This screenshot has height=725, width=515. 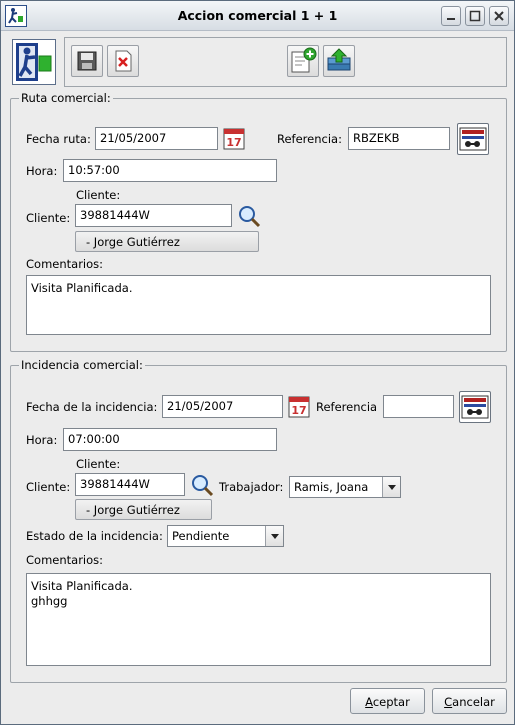 I want to click on delete-button, so click(x=123, y=61).